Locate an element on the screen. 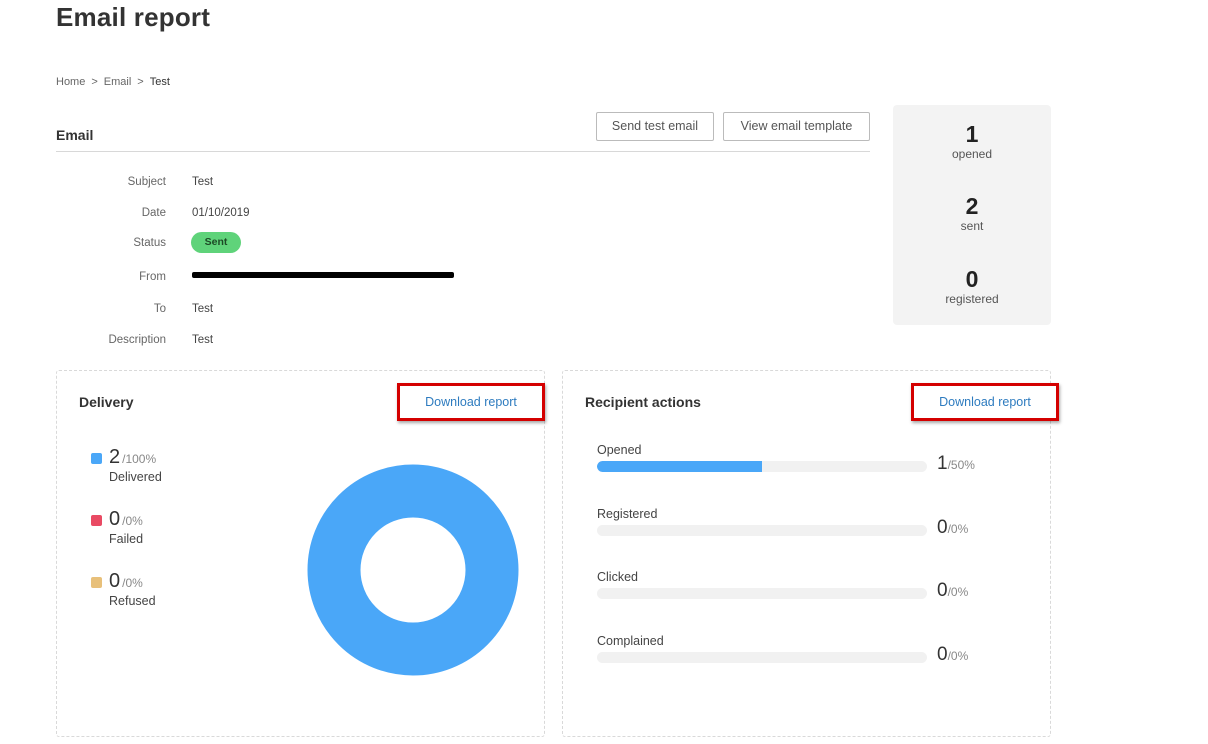  legend-label: Failed is located at coordinates (126, 539).